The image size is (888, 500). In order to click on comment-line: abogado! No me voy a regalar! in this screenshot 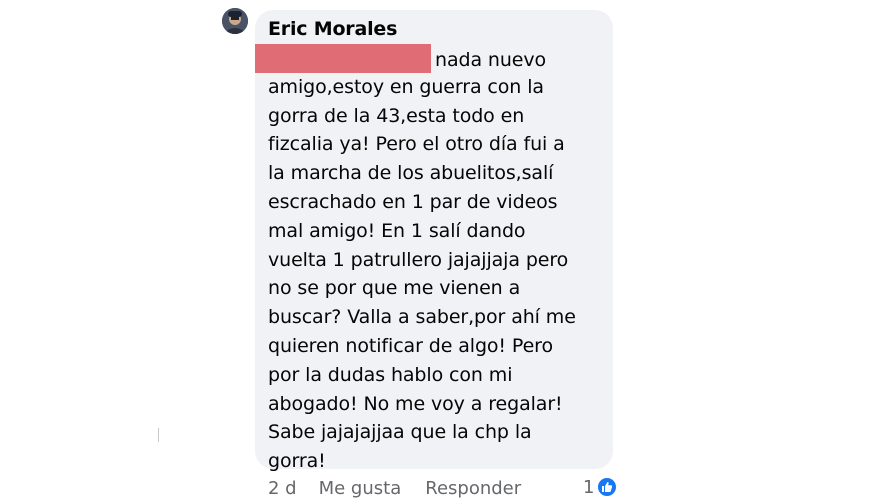, I will do `click(415, 403)`.